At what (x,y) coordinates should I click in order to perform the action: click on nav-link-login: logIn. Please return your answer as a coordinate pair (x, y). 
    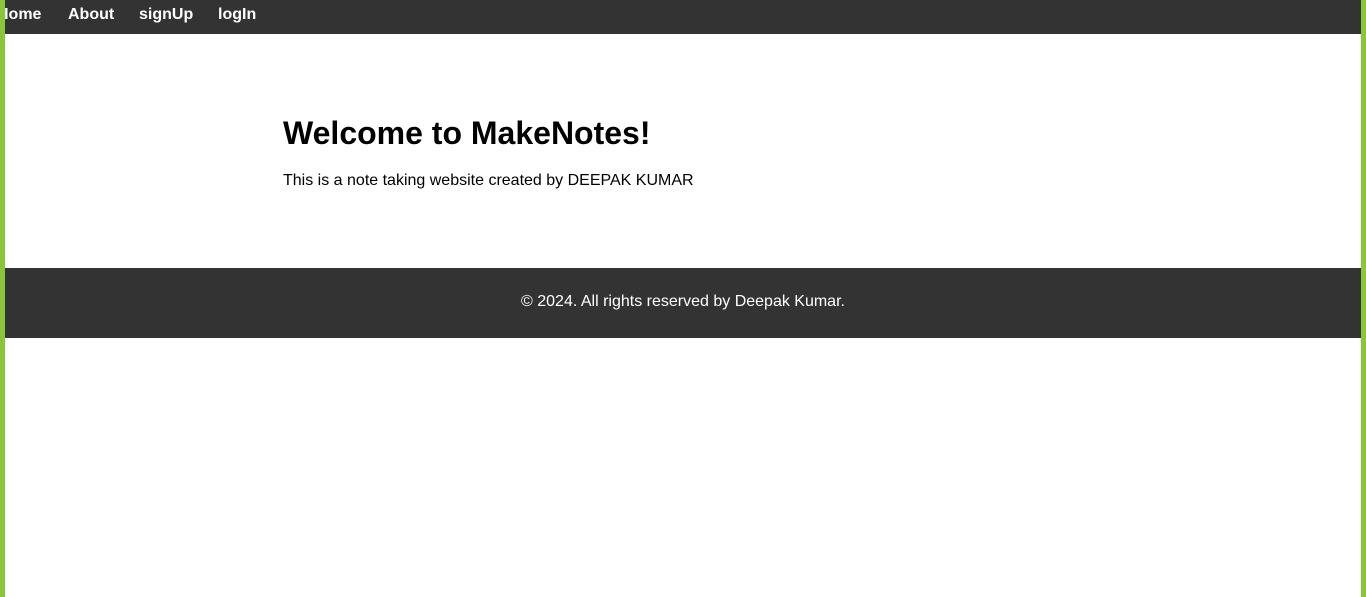
    Looking at the image, I should click on (237, 17).